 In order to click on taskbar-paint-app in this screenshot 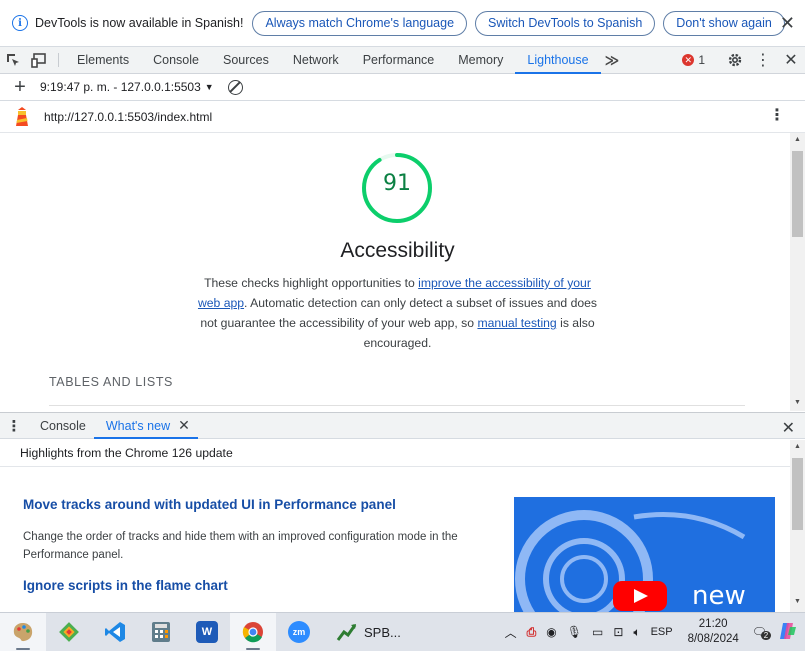, I will do `click(23, 632)`.